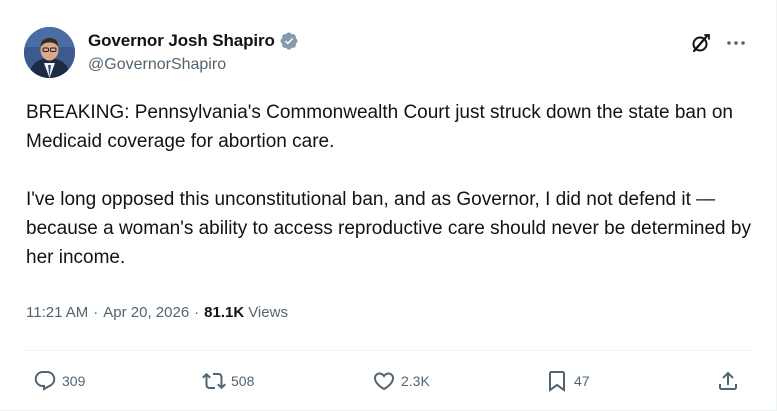 Image resolution: width=777 pixels, height=411 pixels. What do you see at coordinates (415, 381) in the screenshot?
I see `like-count: 2.3K` at bounding box center [415, 381].